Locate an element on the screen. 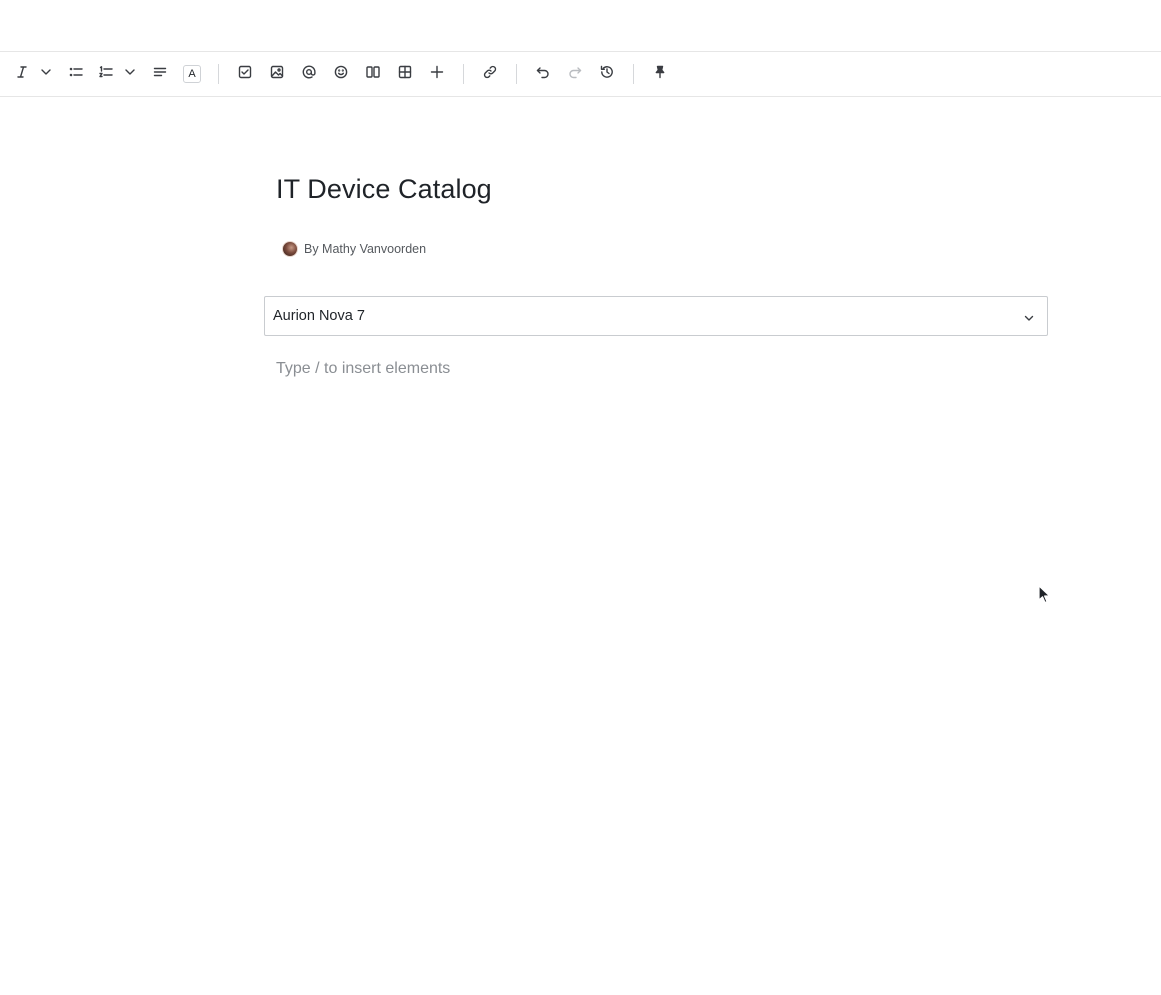 The height and width of the screenshot is (995, 1161). numbered-list-button is located at coordinates (106, 74).